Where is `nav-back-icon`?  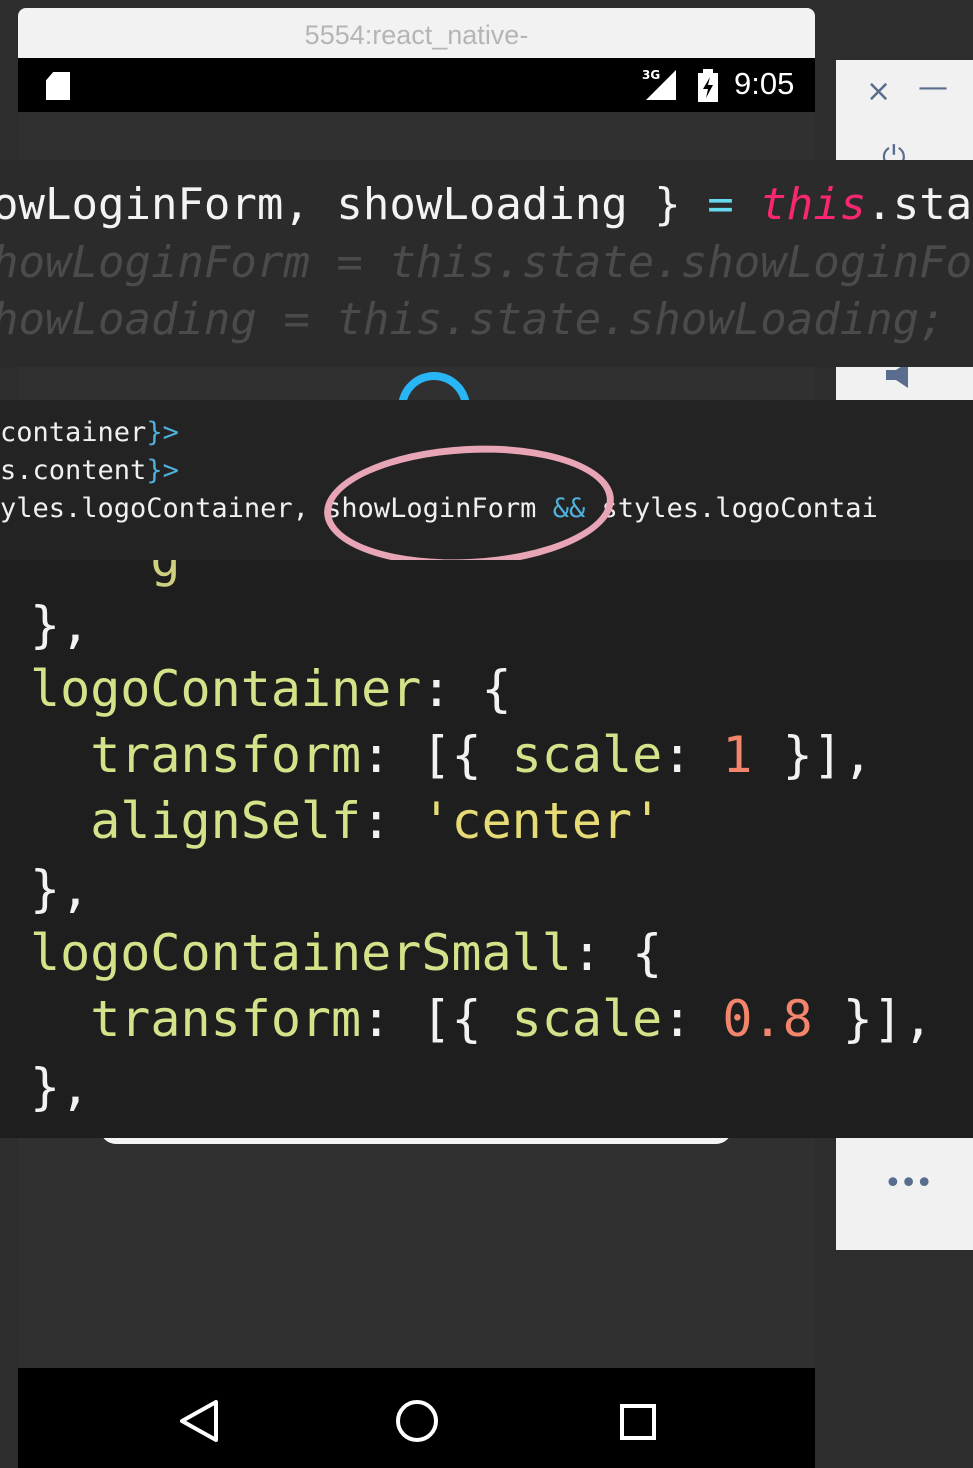 nav-back-icon is located at coordinates (199, 1421).